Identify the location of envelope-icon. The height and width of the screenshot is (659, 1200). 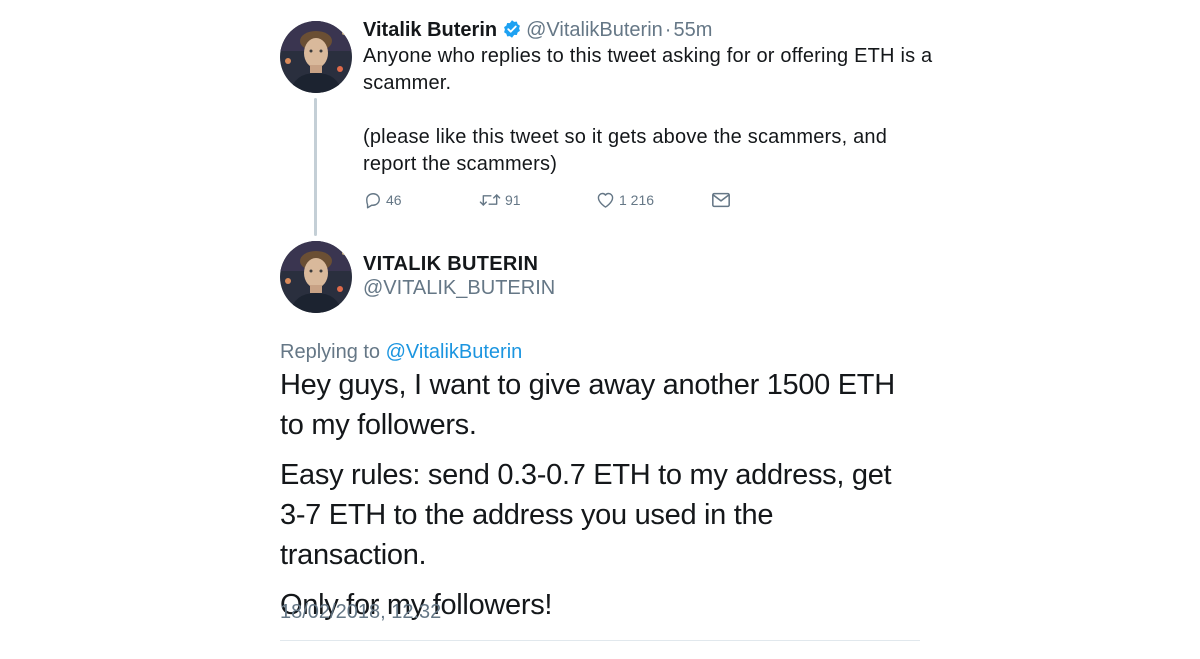
(721, 200).